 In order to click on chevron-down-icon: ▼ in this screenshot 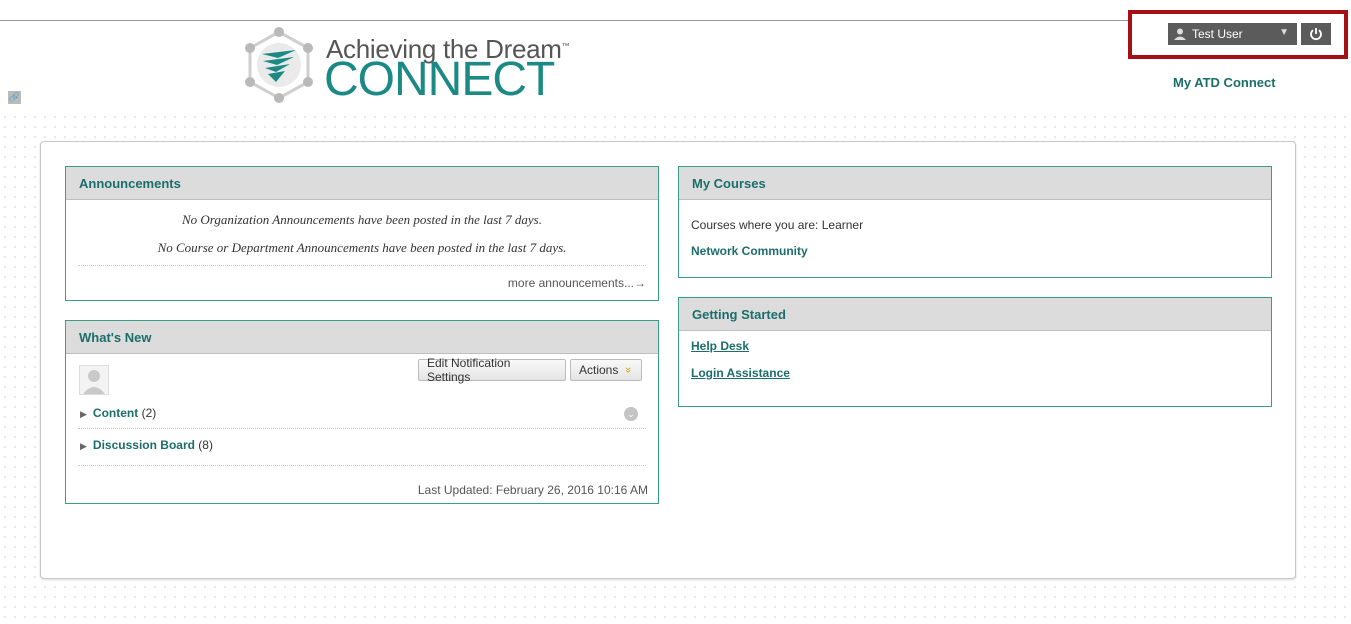, I will do `click(1284, 32)`.